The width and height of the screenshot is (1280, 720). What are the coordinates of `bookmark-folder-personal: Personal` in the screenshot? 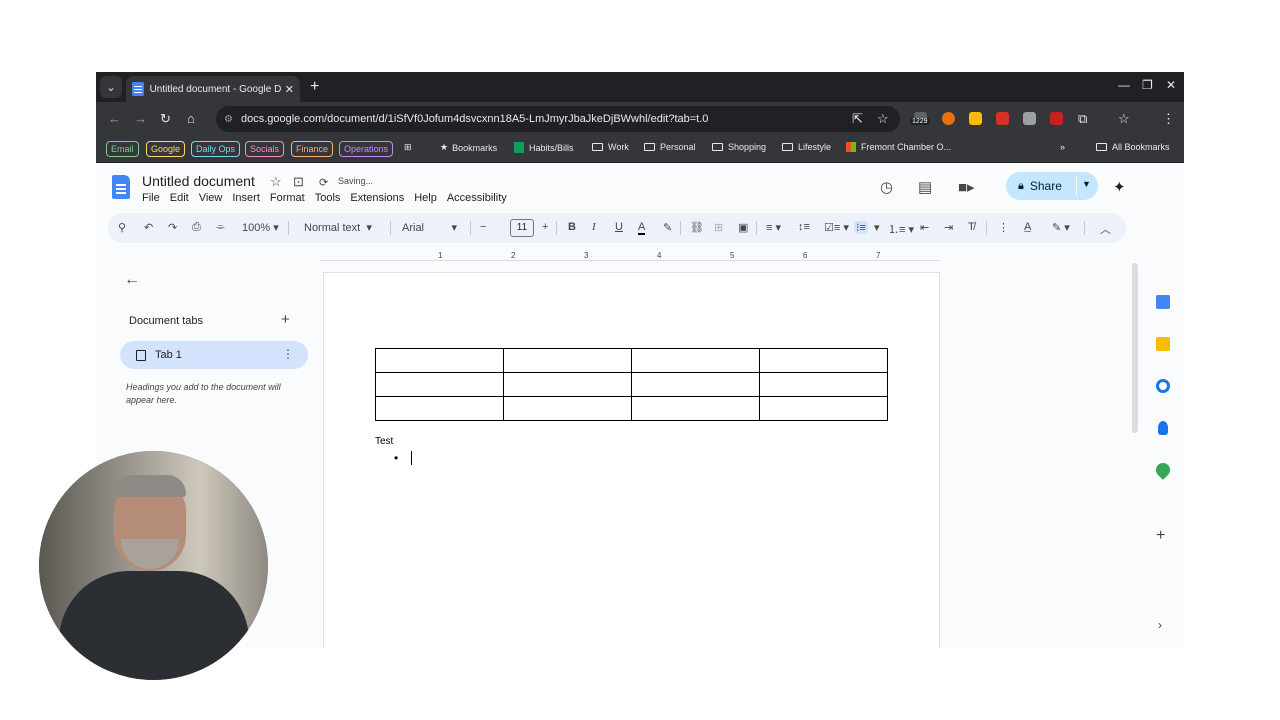 It's located at (670, 147).